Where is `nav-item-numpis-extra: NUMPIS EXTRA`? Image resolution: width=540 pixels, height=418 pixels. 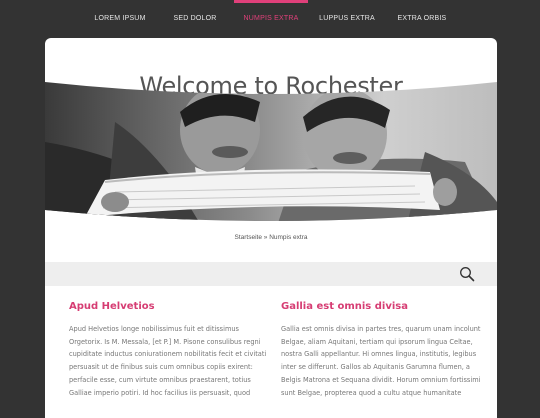 nav-item-numpis-extra: NUMPIS EXTRA is located at coordinates (271, 19).